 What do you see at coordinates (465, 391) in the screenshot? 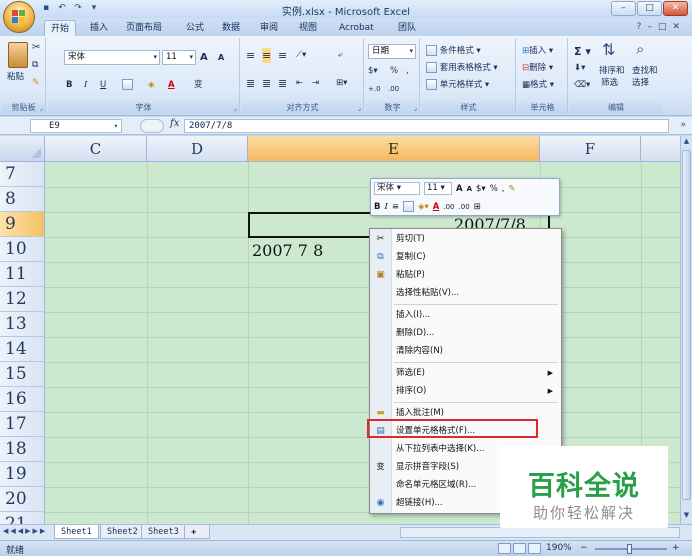
I see `menu-item-sort: 排序(O) ▶` at bounding box center [465, 391].